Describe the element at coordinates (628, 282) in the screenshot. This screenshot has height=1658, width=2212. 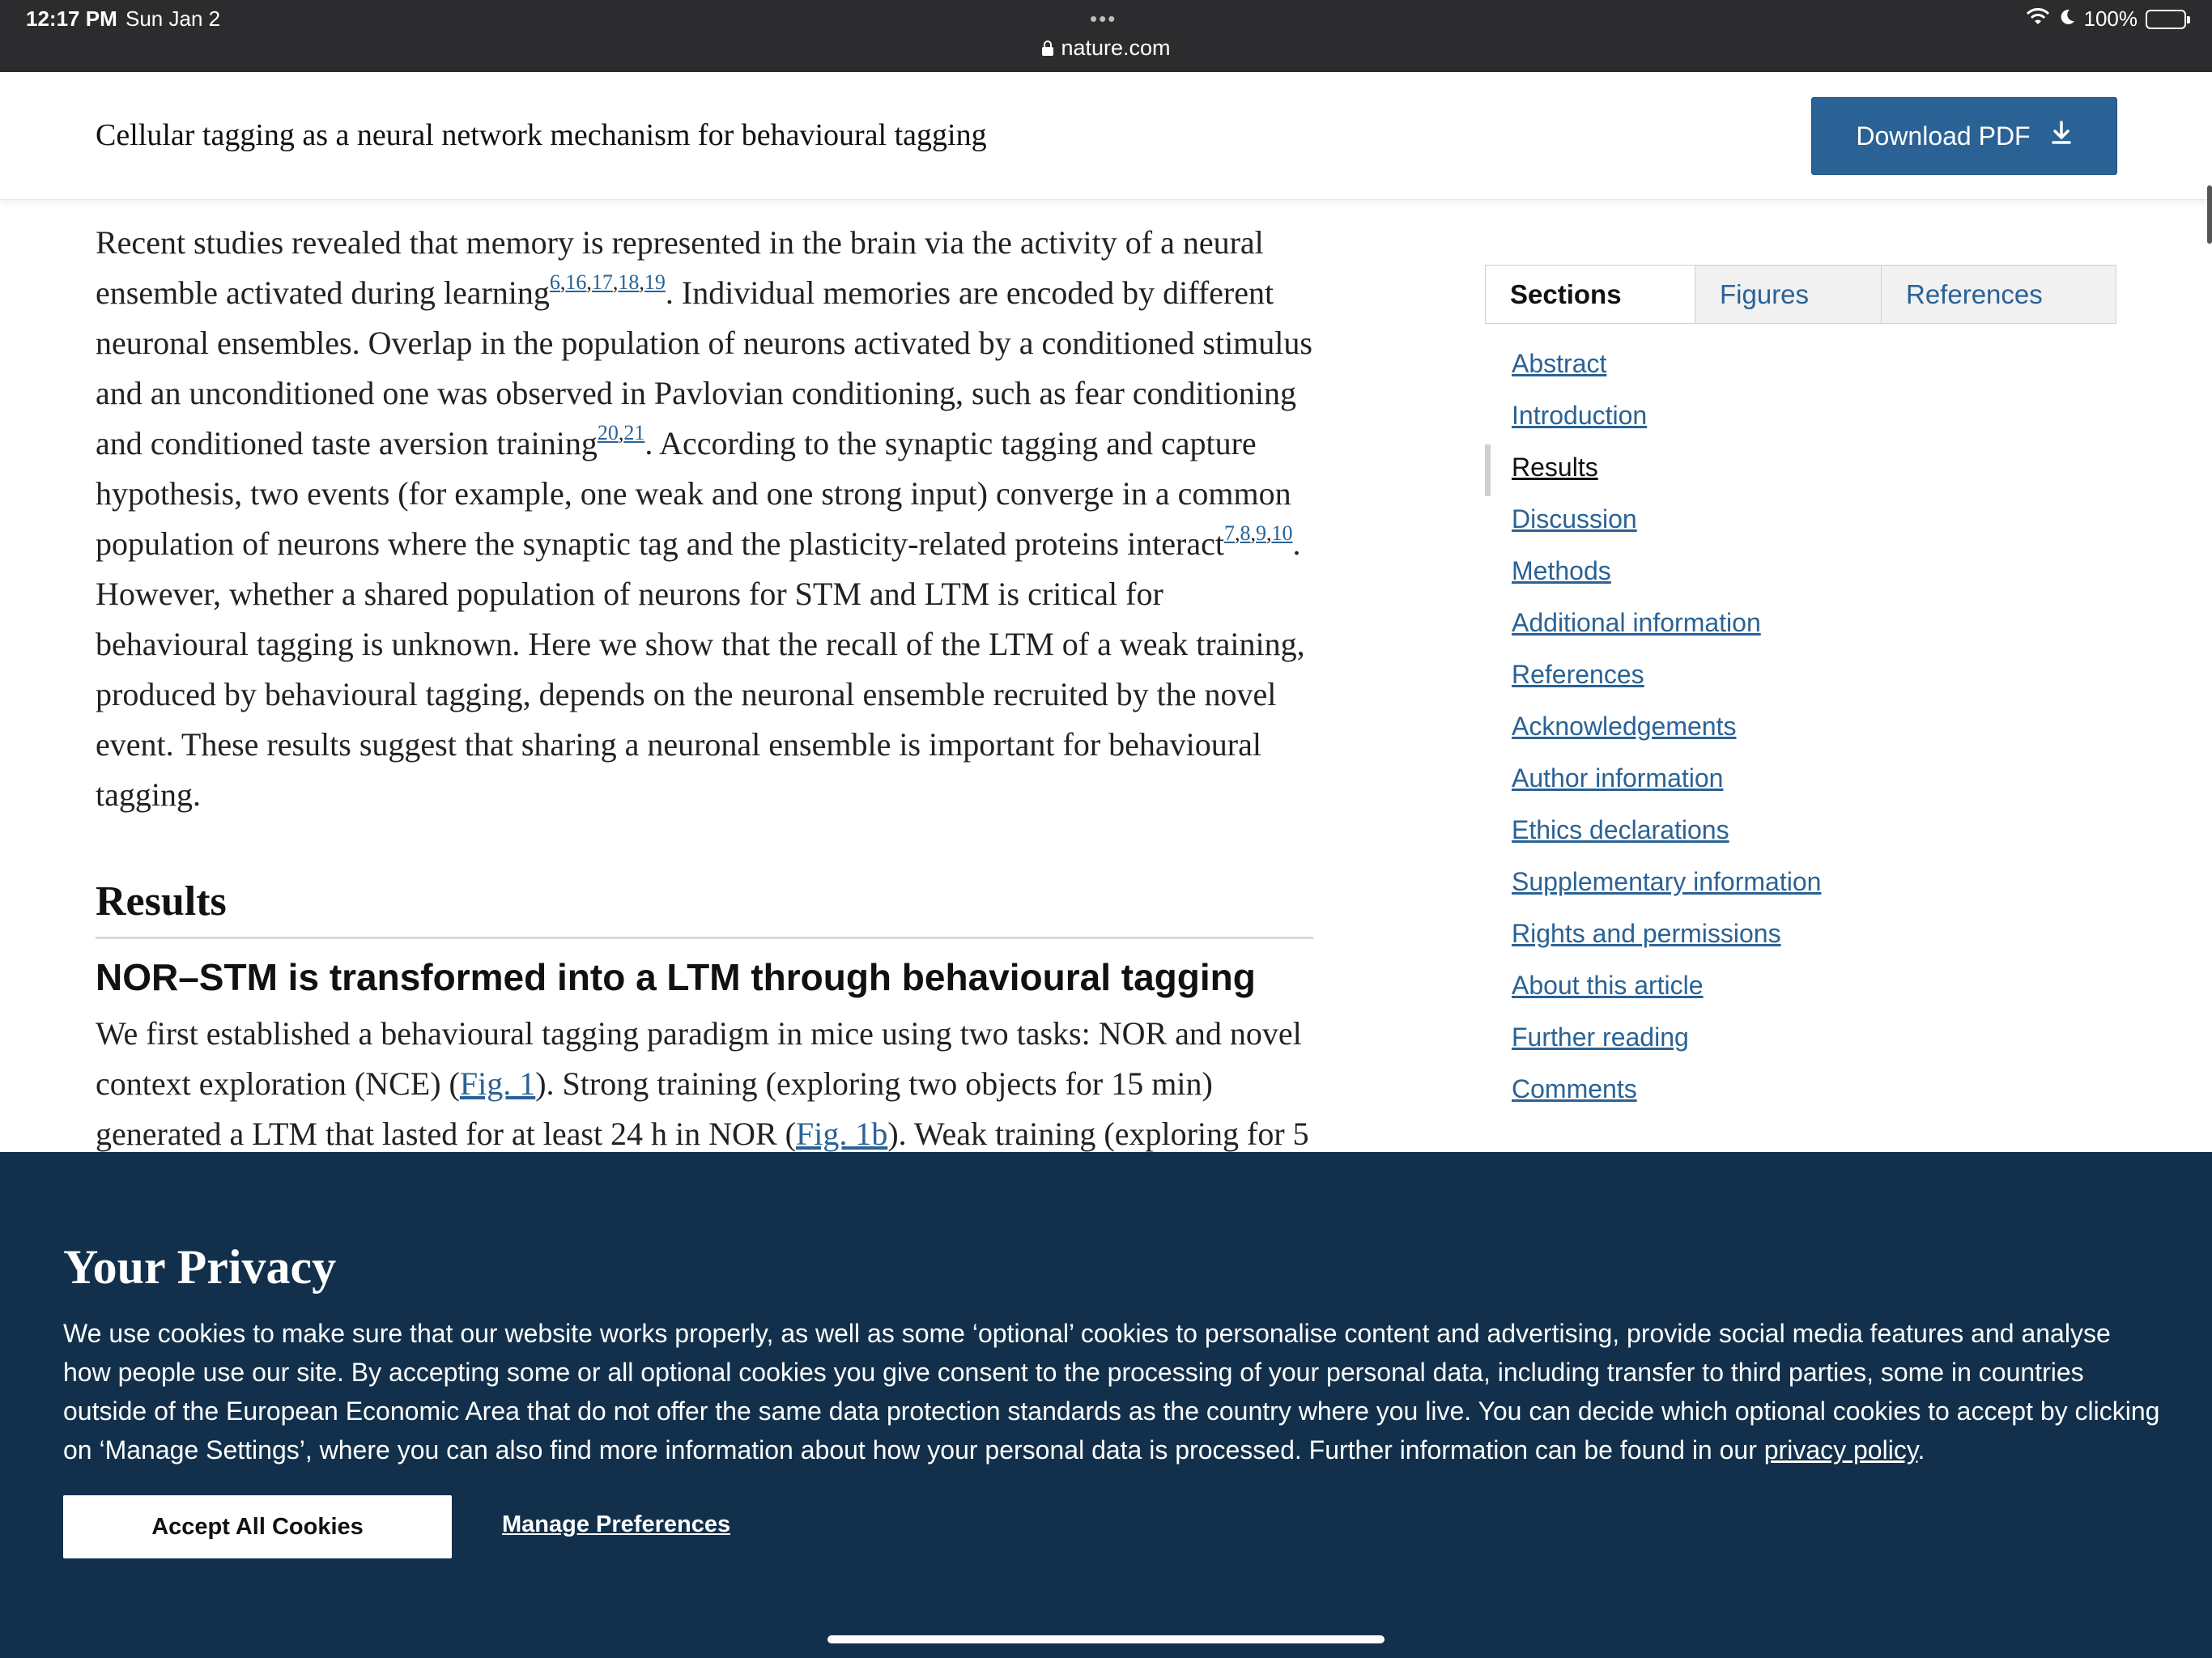
I see `citation-link: 18` at that location.